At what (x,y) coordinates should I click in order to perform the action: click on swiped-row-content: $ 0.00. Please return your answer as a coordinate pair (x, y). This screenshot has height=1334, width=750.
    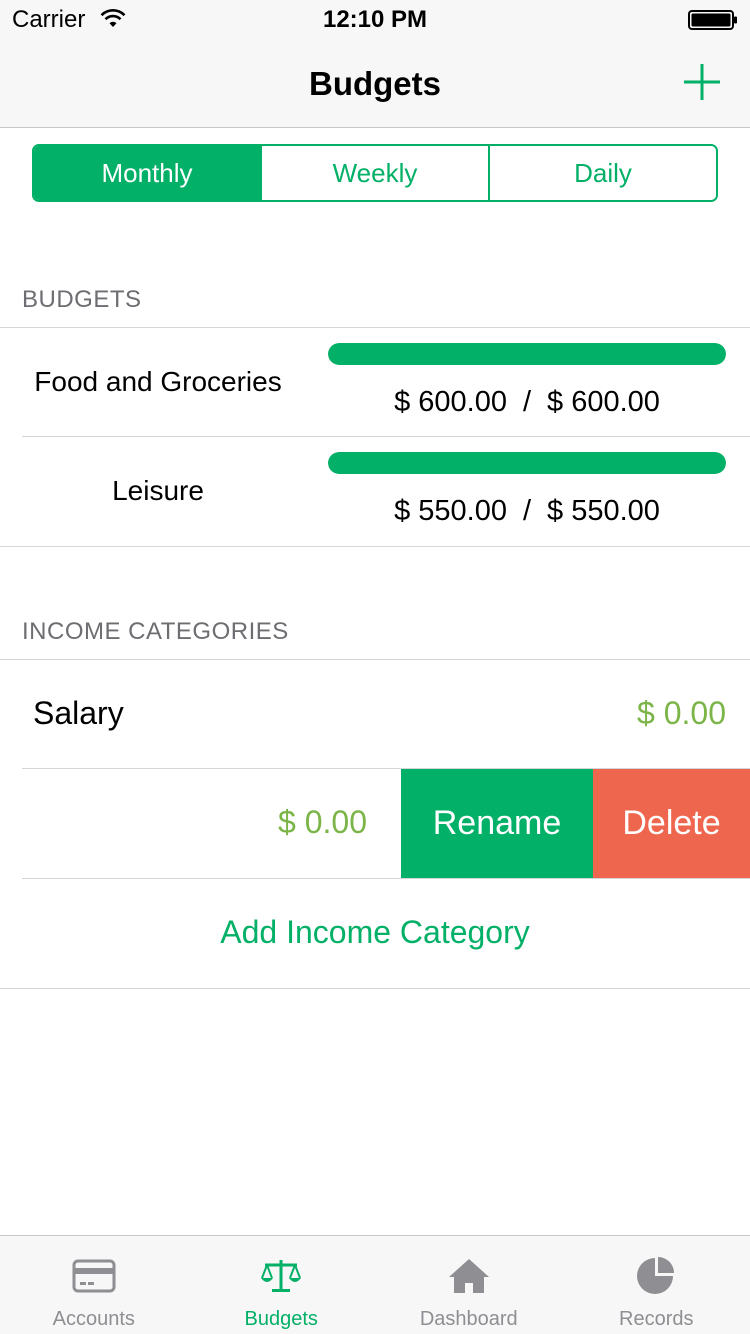
    Looking at the image, I should click on (211, 823).